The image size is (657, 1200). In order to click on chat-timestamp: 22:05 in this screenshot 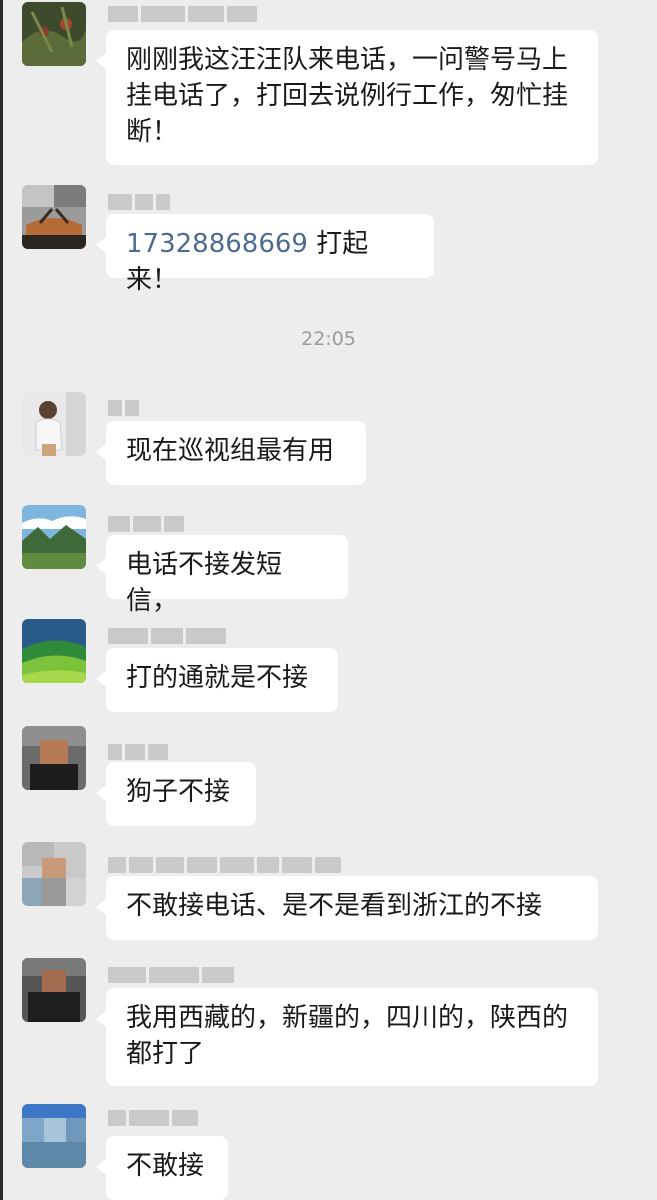, I will do `click(328, 339)`.